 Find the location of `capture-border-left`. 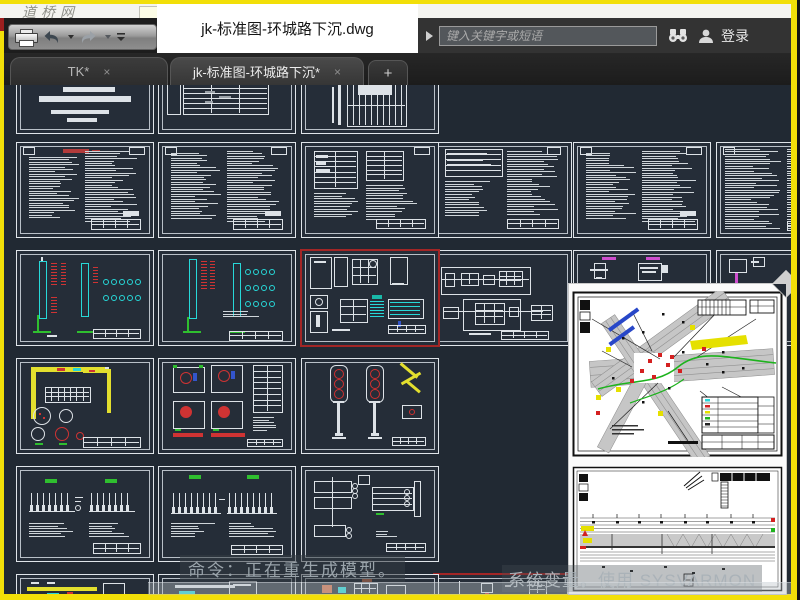

capture-border-left is located at coordinates (2, 309).